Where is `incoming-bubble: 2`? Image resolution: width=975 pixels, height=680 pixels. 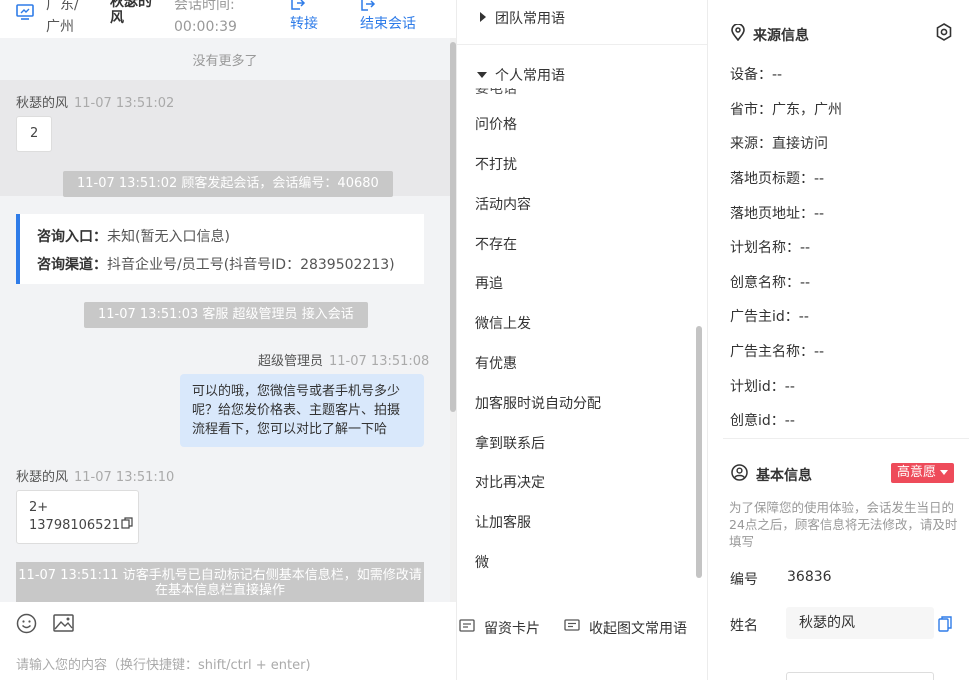
incoming-bubble: 2 is located at coordinates (34, 134).